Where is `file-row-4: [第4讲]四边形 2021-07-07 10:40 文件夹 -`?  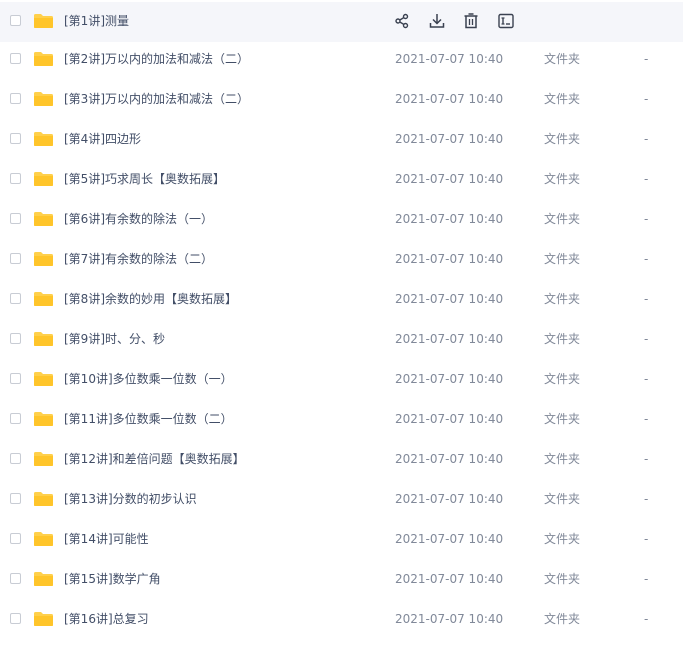
file-row-4: [第4讲]四边形 2021-07-07 10:40 文件夹 - is located at coordinates (341, 140).